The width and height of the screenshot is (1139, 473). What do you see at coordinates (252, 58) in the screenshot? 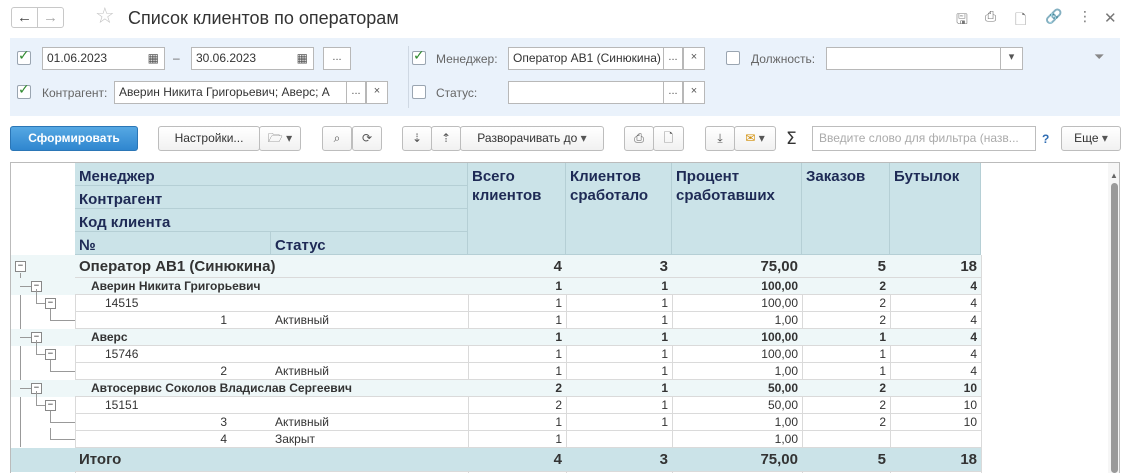
I see `date-to-field: 30.06.2023 ▦` at bounding box center [252, 58].